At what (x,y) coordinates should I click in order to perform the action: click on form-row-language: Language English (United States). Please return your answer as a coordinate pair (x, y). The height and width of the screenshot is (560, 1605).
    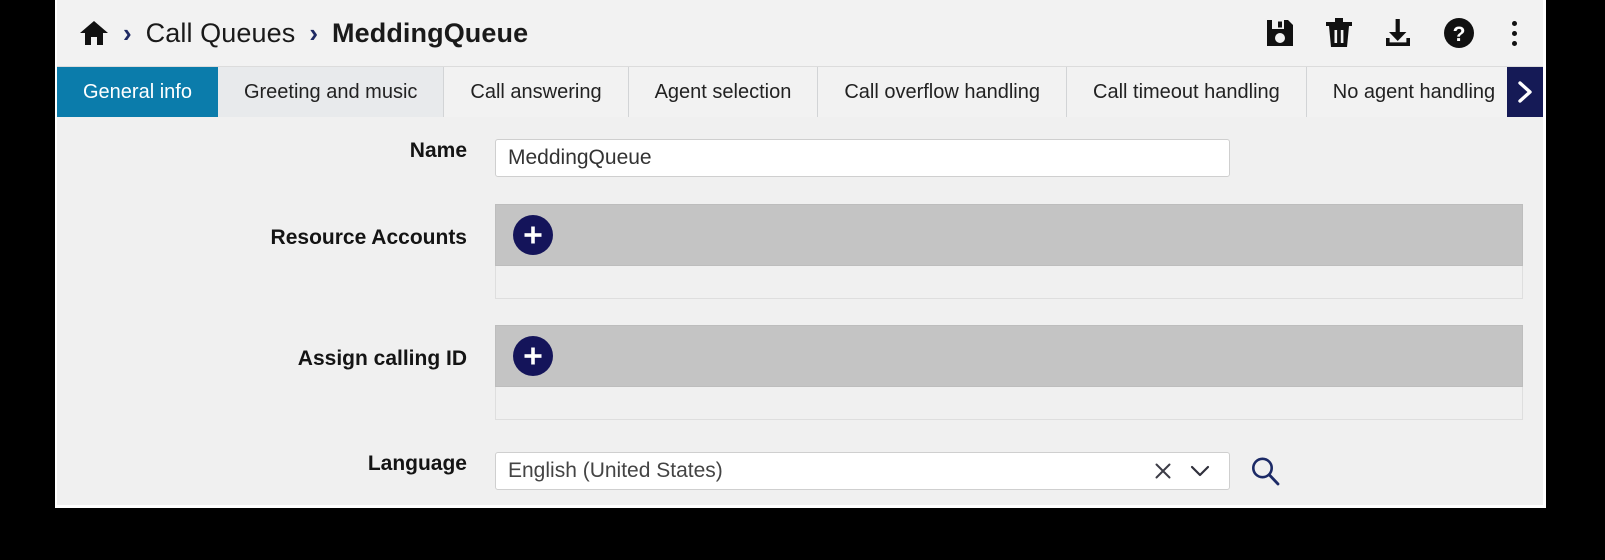
    Looking at the image, I should click on (800, 471).